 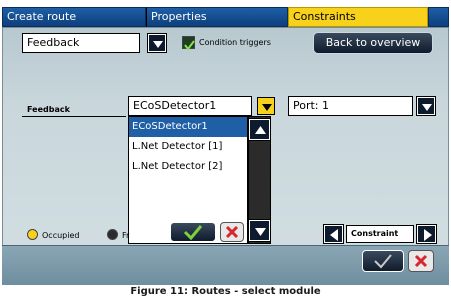 I want to click on constraint-type-select: Feedback, so click(x=81, y=43).